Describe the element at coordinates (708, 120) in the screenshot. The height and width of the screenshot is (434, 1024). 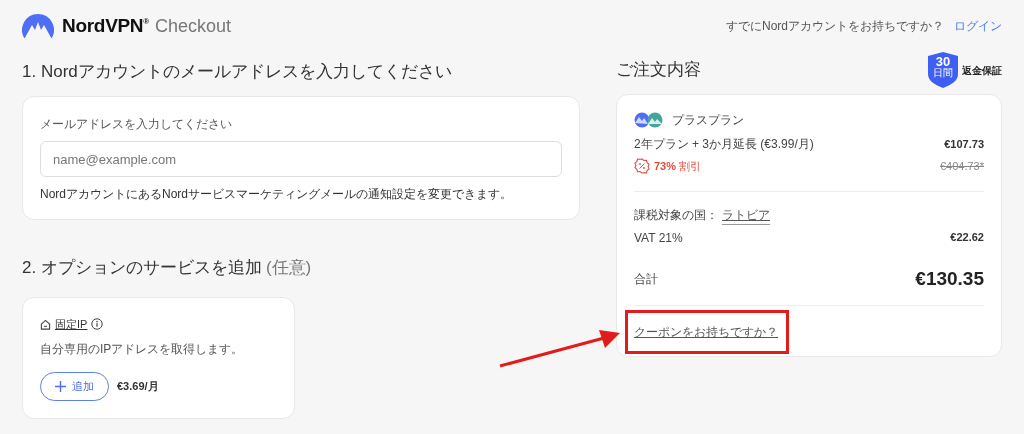
I see `plan-name: プラスプラン` at that location.